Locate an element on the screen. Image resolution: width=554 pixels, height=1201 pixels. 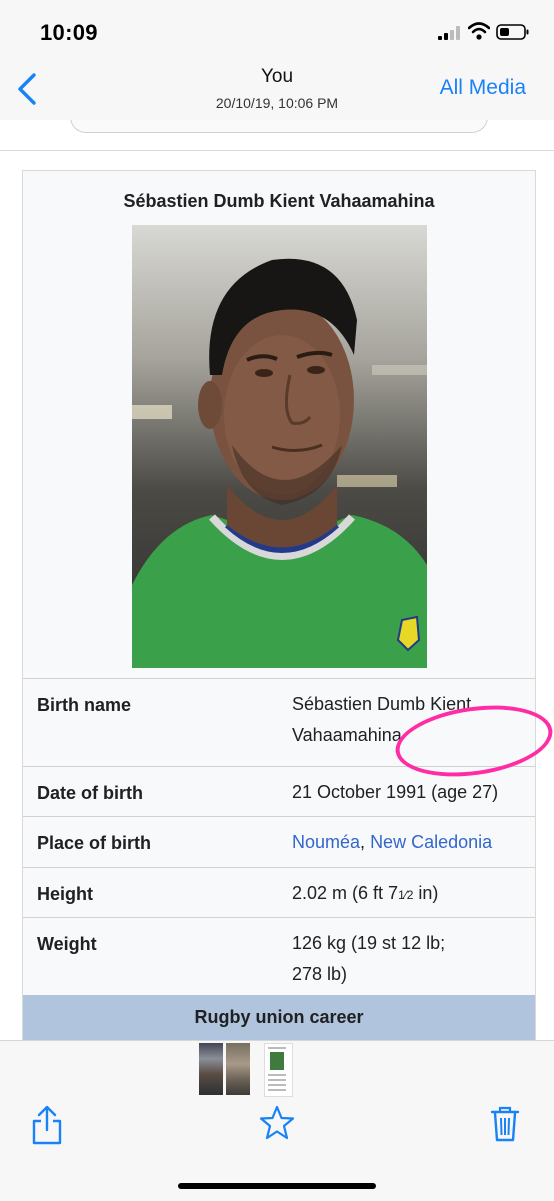
search-bar-fragment is located at coordinates (279, 126).